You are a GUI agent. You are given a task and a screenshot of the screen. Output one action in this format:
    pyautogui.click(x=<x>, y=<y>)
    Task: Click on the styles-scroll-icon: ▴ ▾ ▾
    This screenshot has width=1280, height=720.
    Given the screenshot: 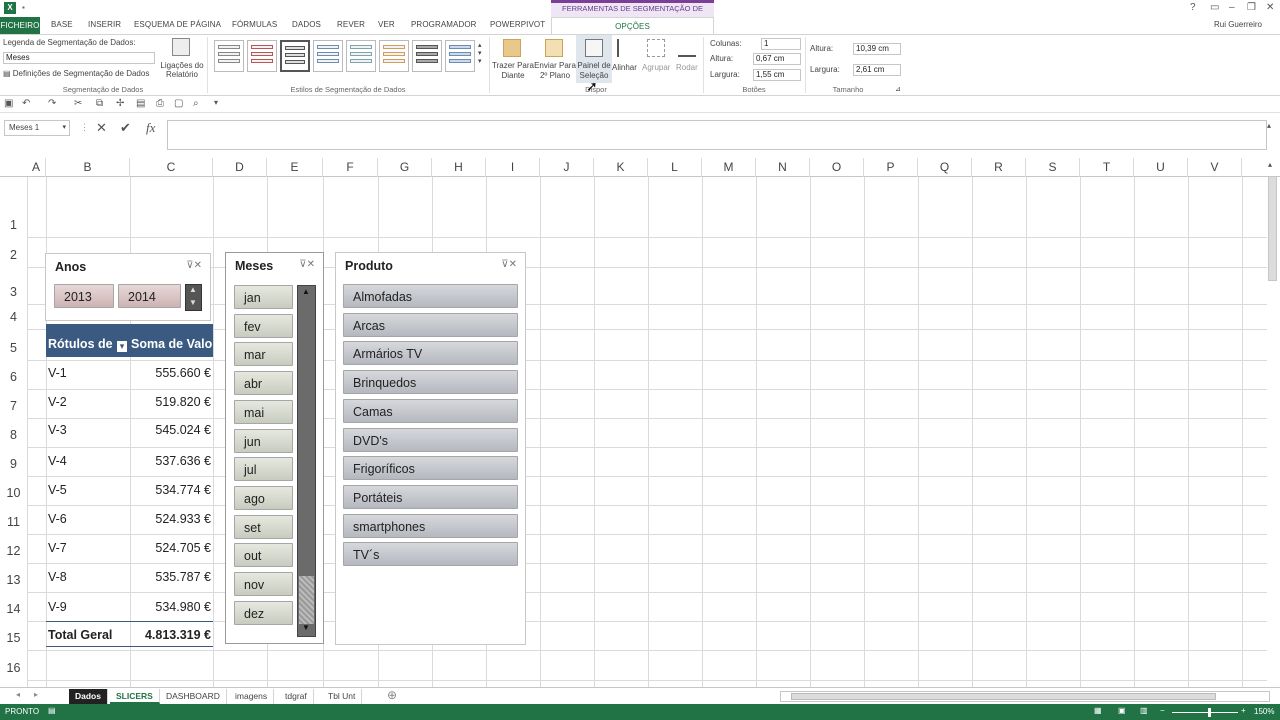 What is the action you would take?
    pyautogui.click(x=480, y=53)
    